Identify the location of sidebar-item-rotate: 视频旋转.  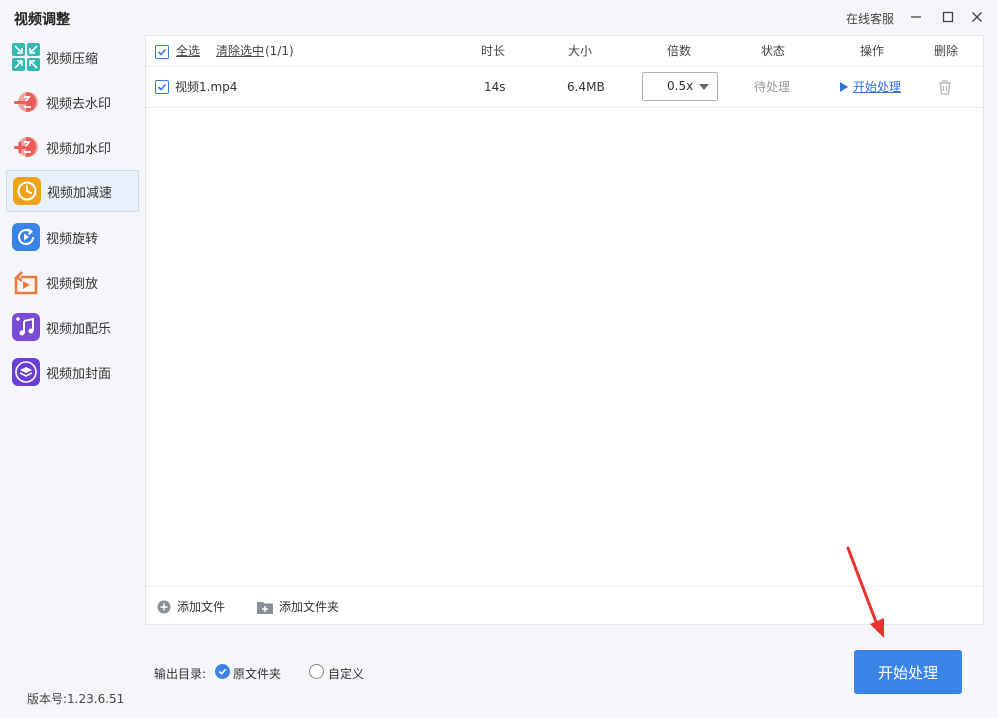
(72, 237).